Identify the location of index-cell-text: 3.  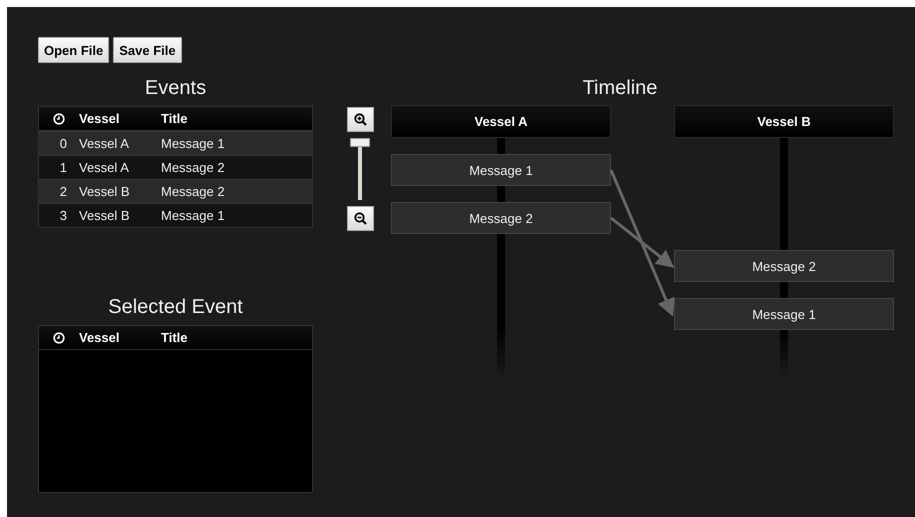
(63, 215).